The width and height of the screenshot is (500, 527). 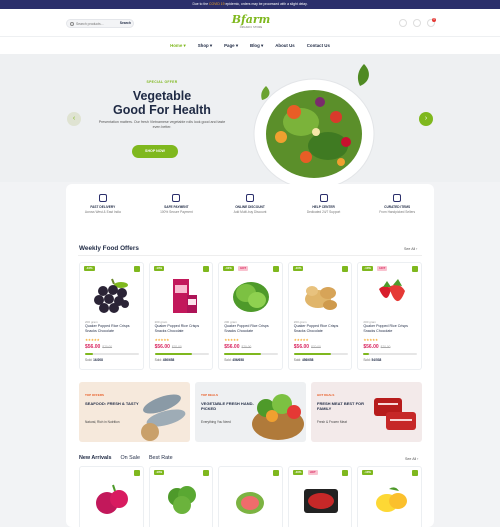 I want to click on truck-icon, so click(x=102, y=198).